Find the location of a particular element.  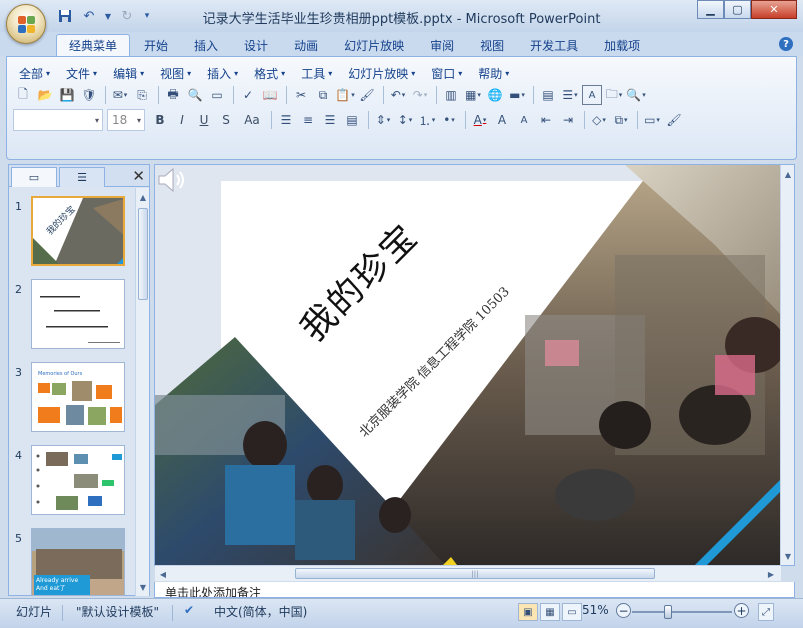

scroll-left-icon: ◀ is located at coordinates (163, 574).